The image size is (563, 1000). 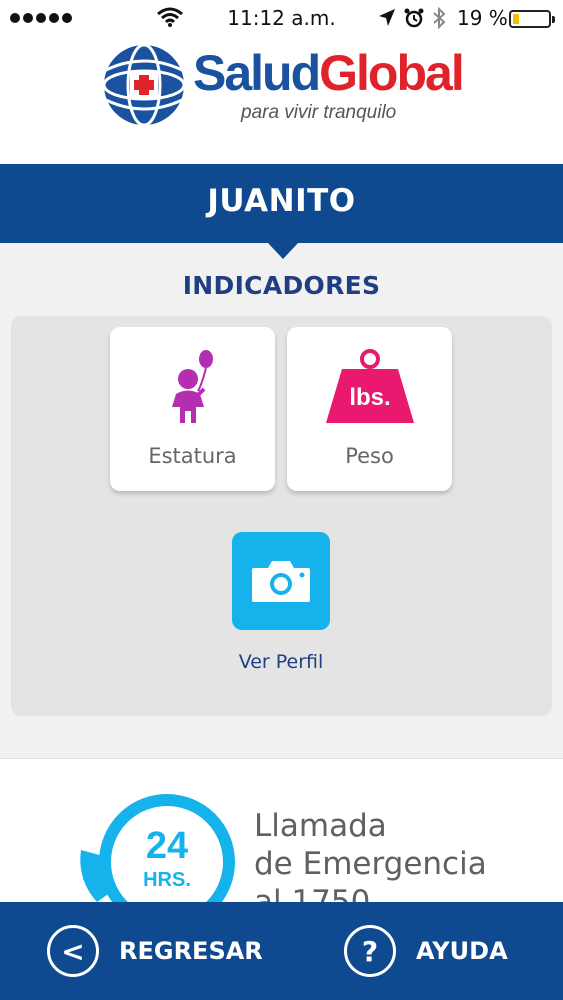 I want to click on back-chevron-icon: <, so click(x=73, y=951).